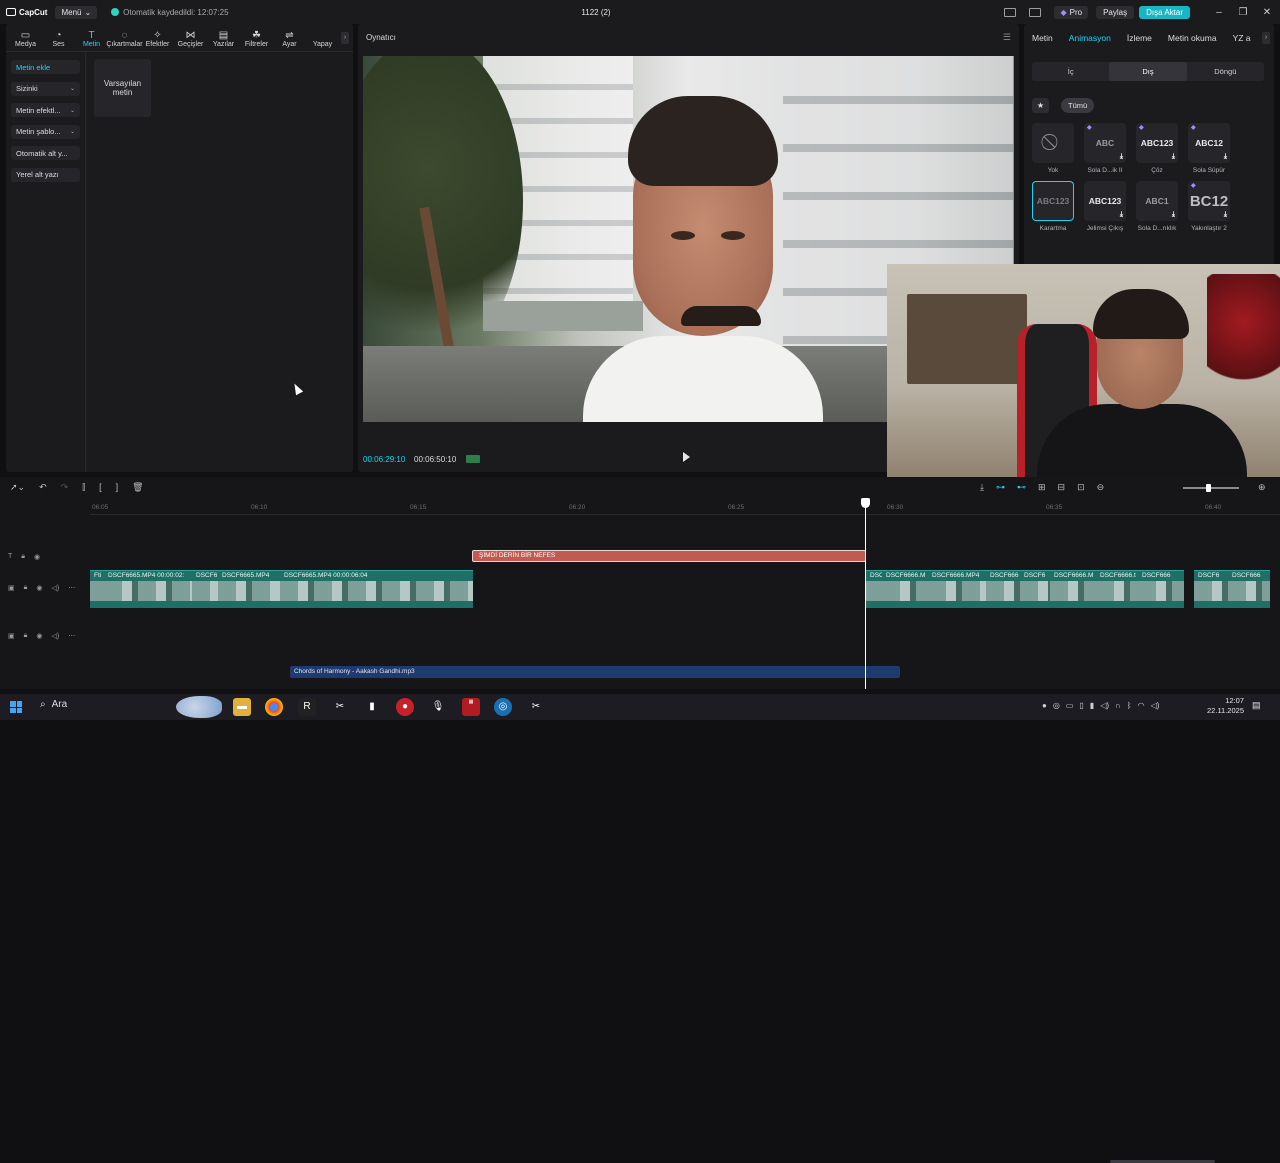 The height and width of the screenshot is (1163, 1280). I want to click on tool-ayar: ⇌ Ayar, so click(289, 40).